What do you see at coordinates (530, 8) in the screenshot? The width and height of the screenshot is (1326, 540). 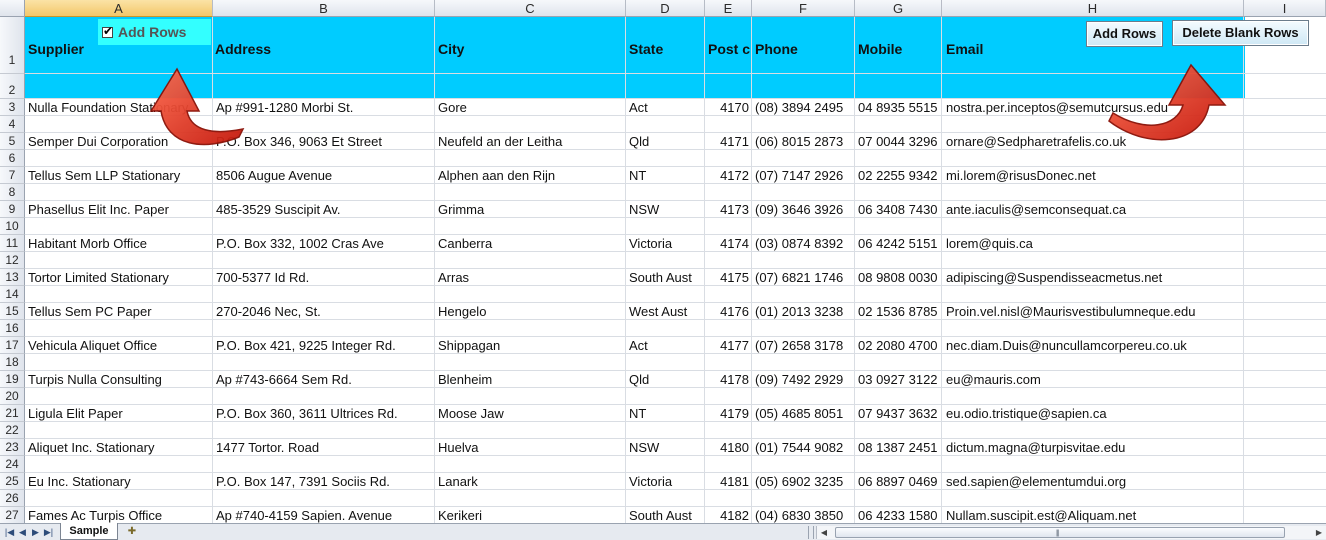 I see `column-header-c: C` at bounding box center [530, 8].